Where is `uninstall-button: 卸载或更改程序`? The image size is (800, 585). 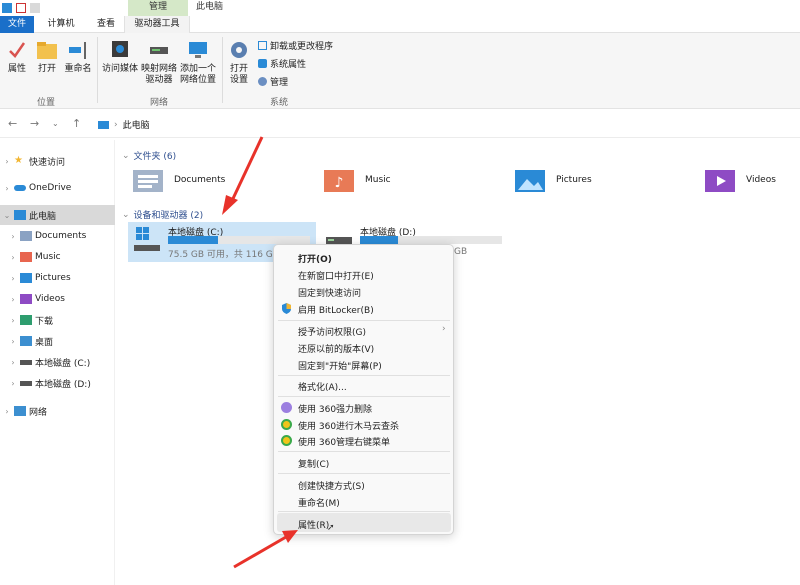
uninstall-button: 卸载或更改程序 is located at coordinates (295, 45).